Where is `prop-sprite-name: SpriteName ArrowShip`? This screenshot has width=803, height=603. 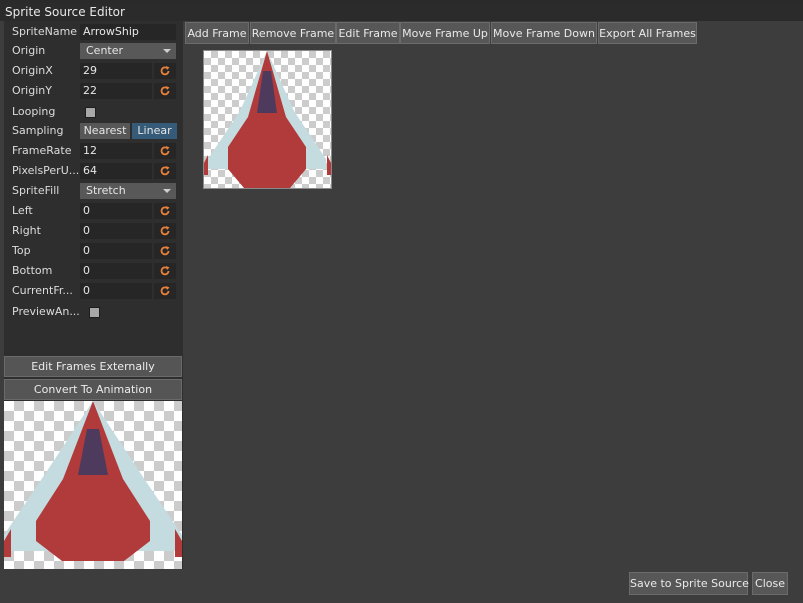
prop-sprite-name: SpriteName ArrowShip is located at coordinates (93, 32).